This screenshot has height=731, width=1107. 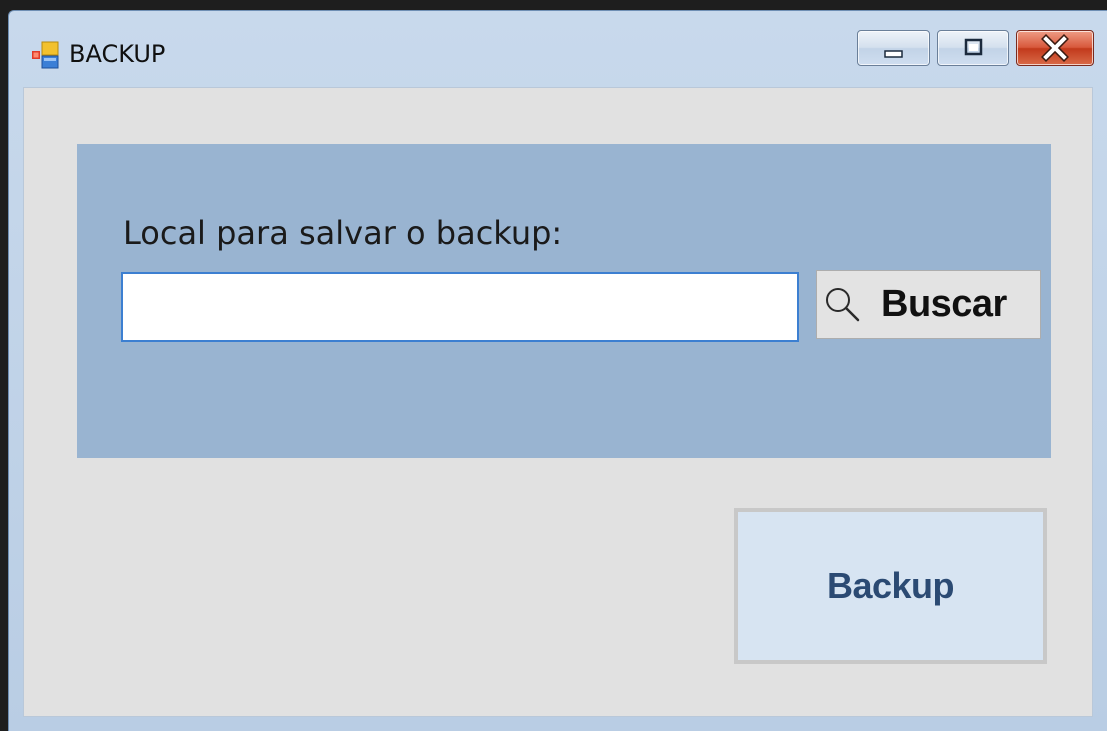 What do you see at coordinates (45, 55) in the screenshot?
I see `form-icon` at bounding box center [45, 55].